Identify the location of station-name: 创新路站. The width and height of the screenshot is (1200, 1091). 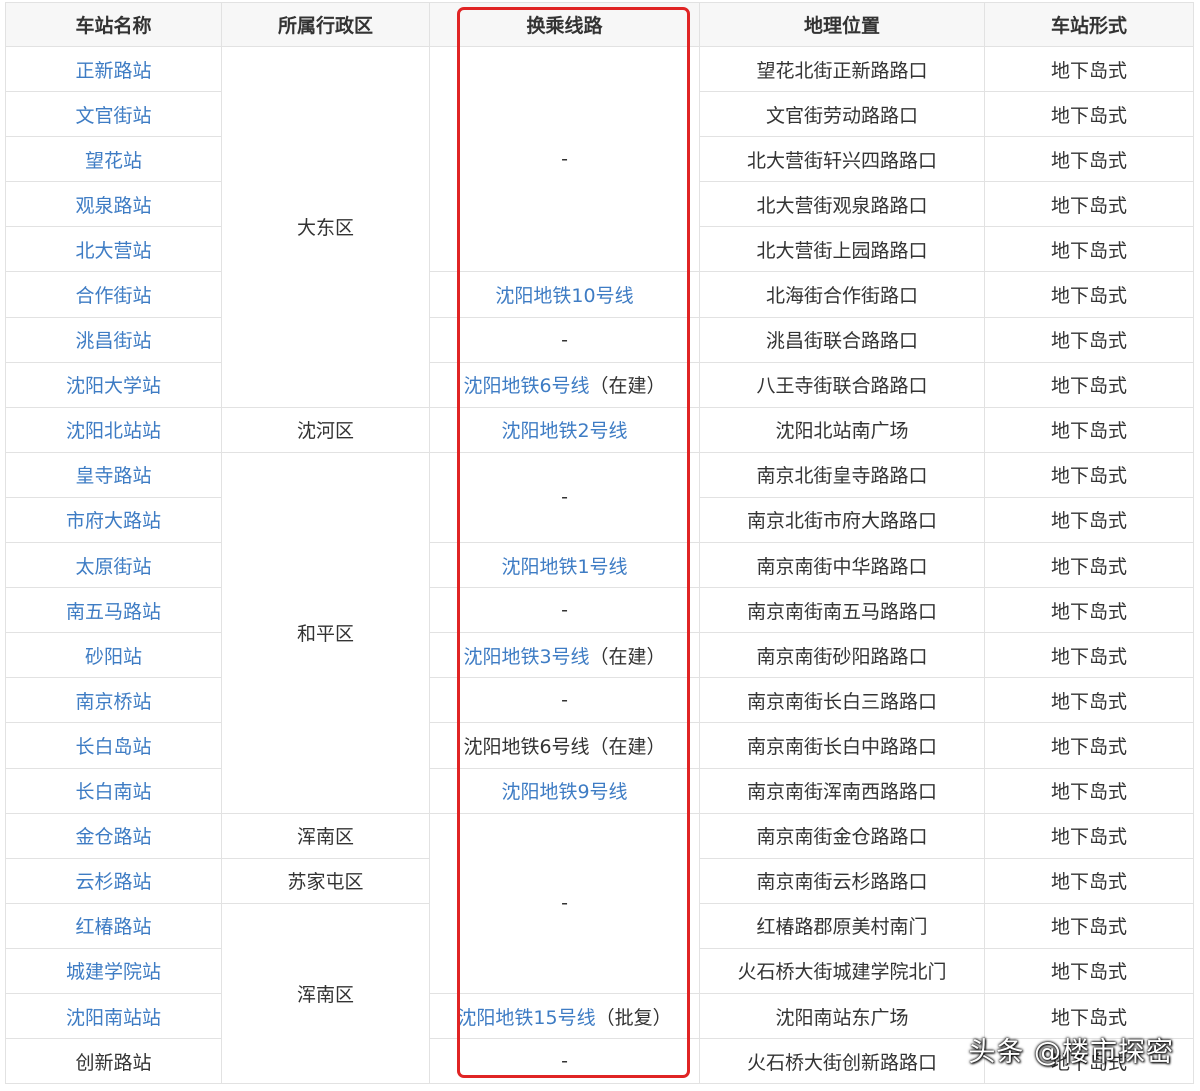
(113, 1061).